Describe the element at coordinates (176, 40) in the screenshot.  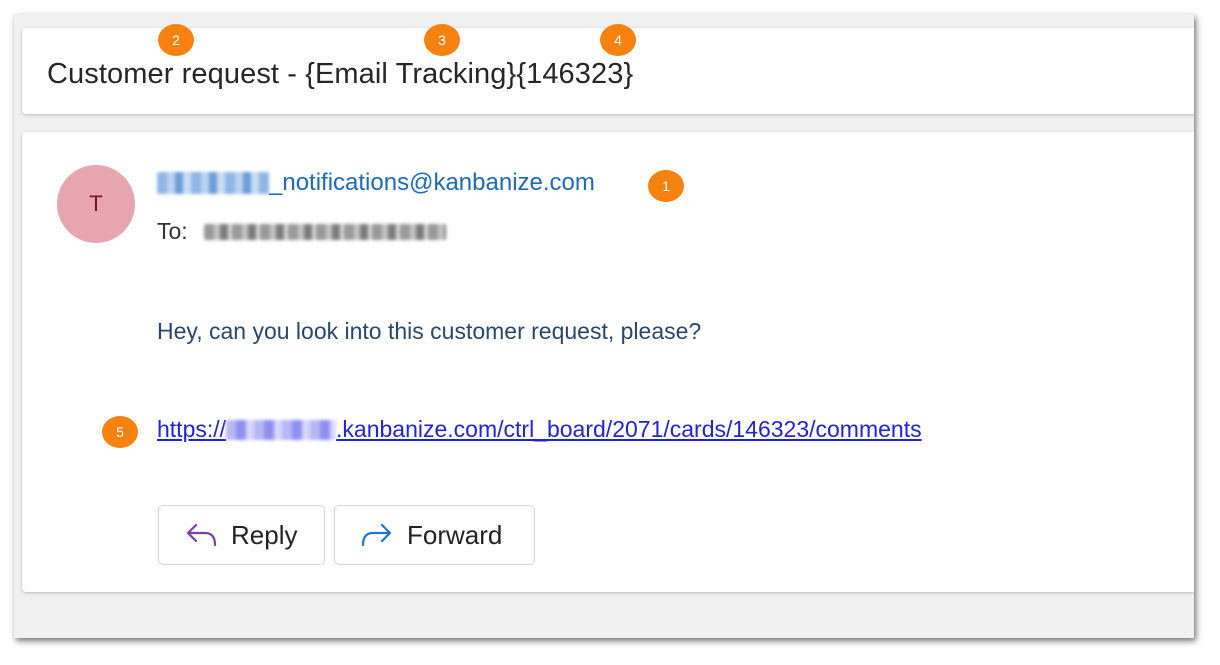
I see `callout-badge-2: 2` at that location.